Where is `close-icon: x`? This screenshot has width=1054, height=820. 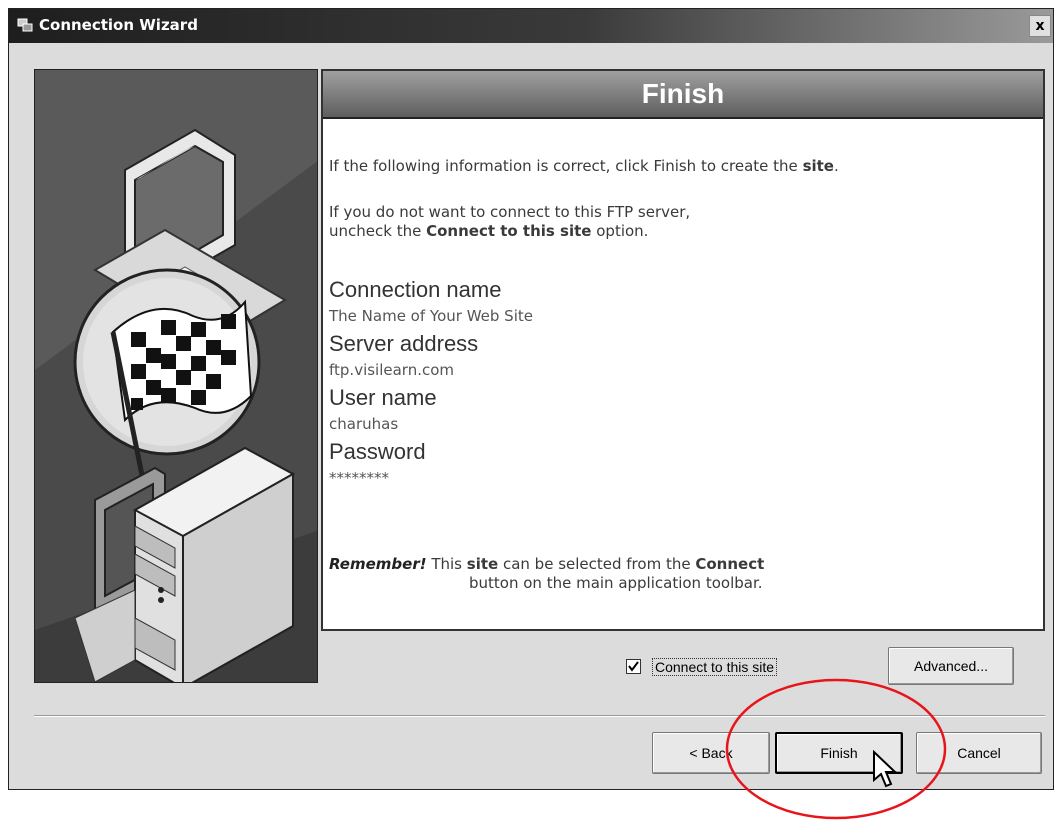 close-icon: x is located at coordinates (1040, 26).